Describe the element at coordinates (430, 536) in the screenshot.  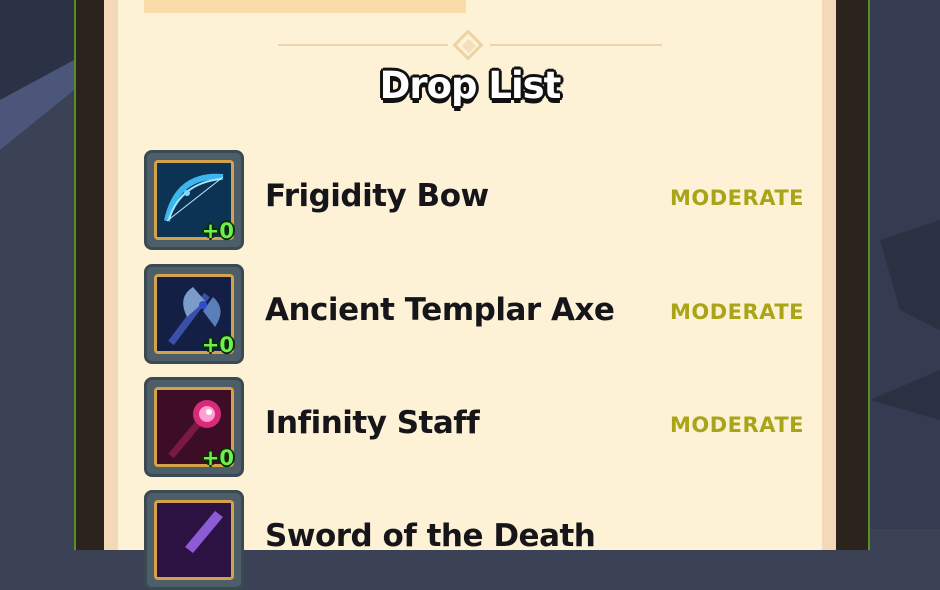
I see `item-name: Sword of the Death` at that location.